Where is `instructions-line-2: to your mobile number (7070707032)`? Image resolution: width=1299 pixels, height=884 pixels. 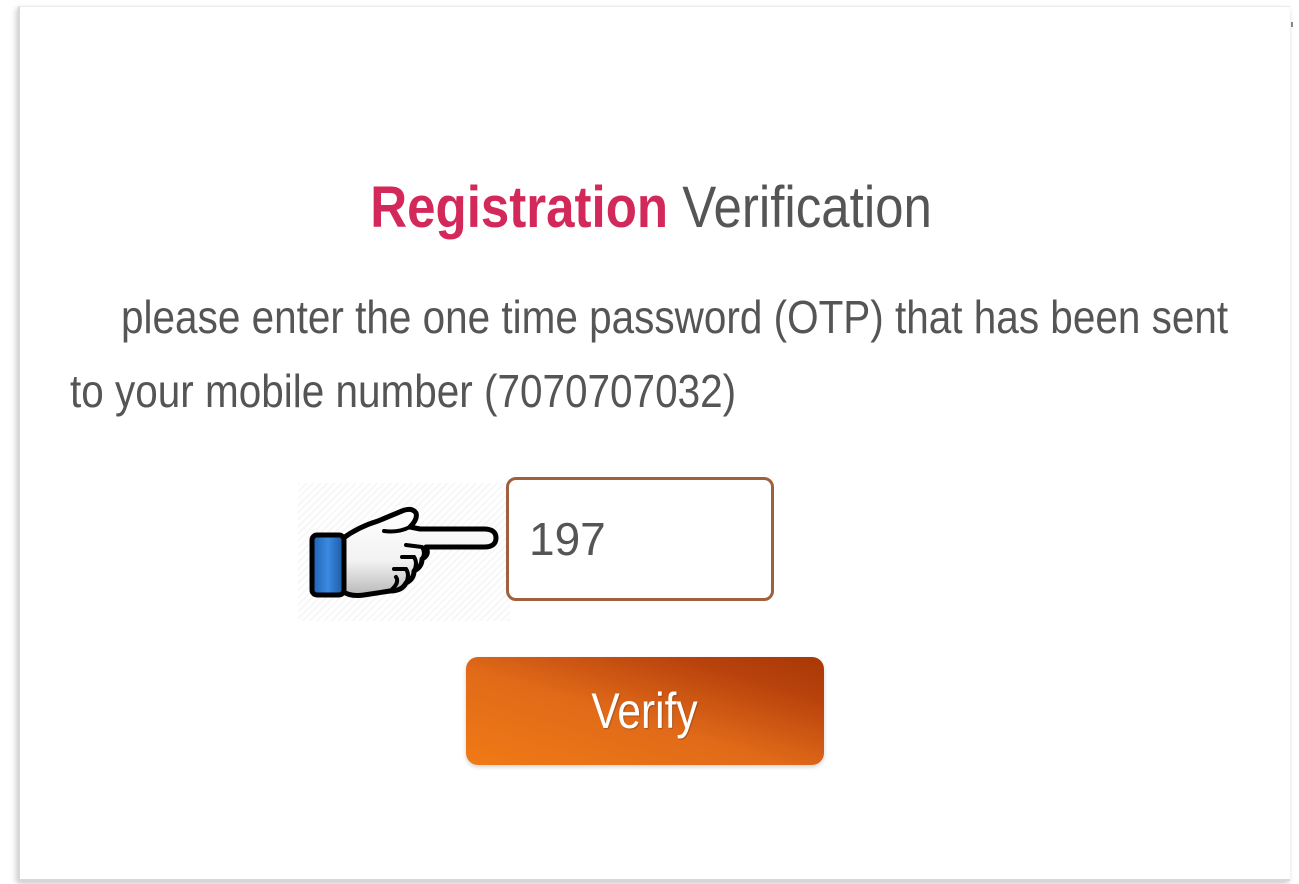
instructions-line-2: to your mobile number (7070707032) is located at coordinates (403, 391).